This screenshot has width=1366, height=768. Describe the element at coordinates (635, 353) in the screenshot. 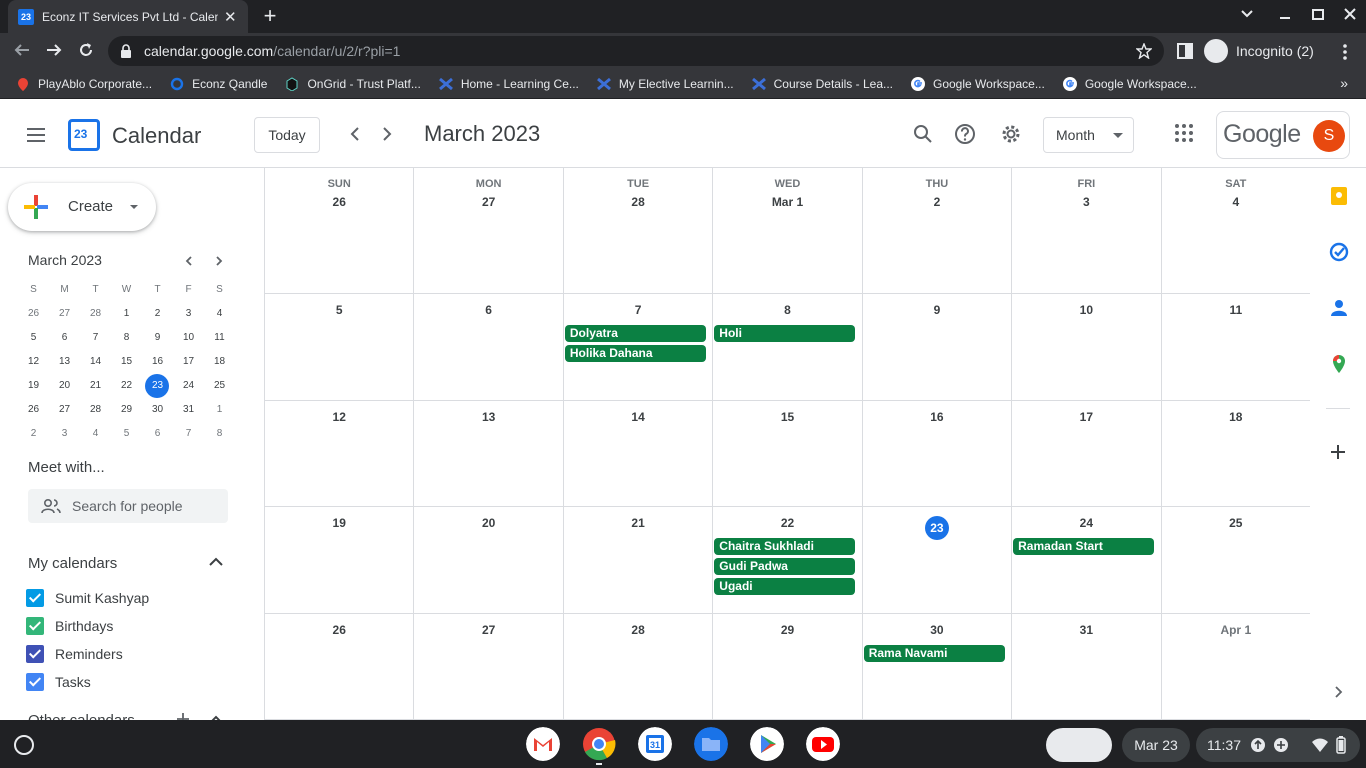

I see `event-chip: Holika Dahana` at that location.